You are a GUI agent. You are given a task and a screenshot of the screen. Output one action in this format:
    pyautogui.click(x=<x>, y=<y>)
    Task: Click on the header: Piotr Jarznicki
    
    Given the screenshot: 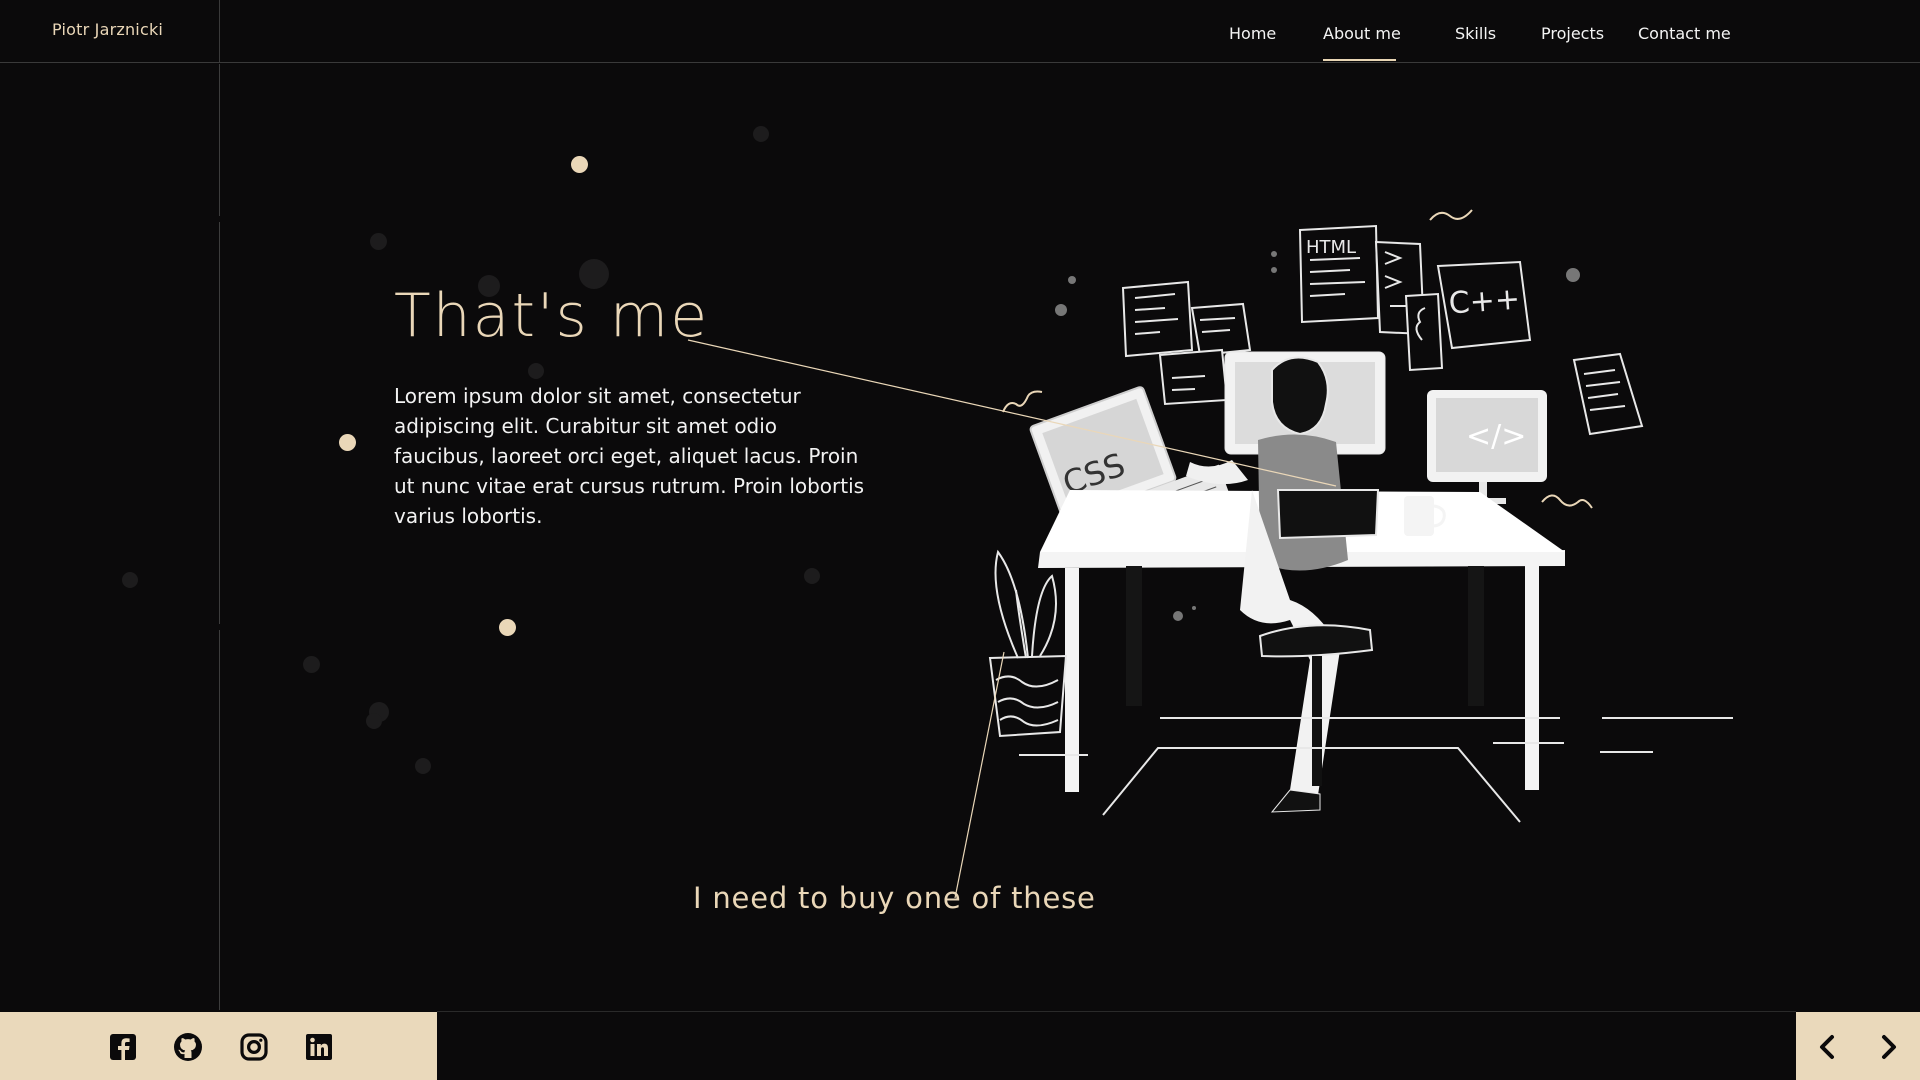 What is the action you would take?
    pyautogui.click(x=960, y=31)
    